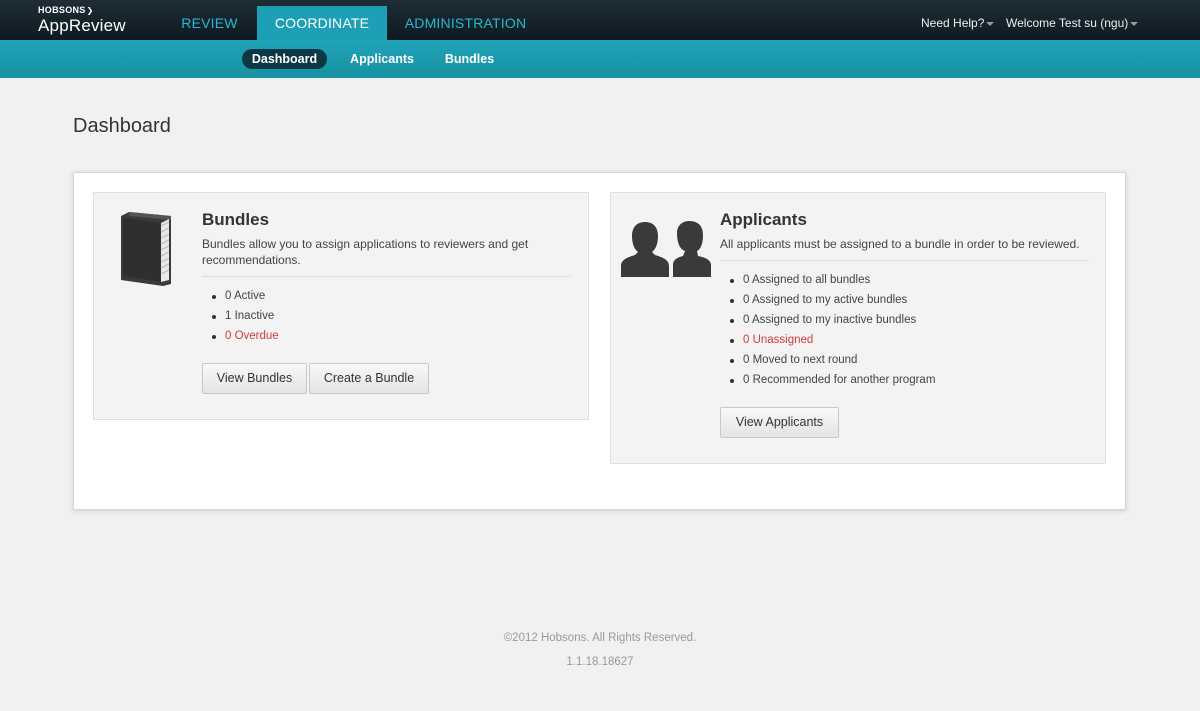  I want to click on tab-coordinate: COORDINATE, so click(322, 23).